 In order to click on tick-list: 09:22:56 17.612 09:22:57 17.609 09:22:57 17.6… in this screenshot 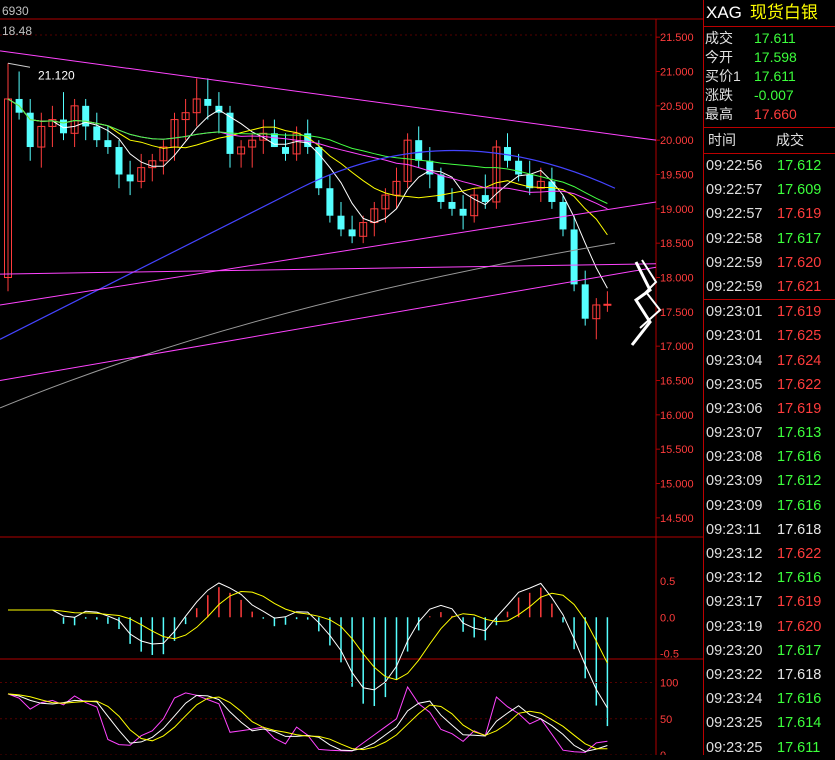, I will do `click(769, 456)`.